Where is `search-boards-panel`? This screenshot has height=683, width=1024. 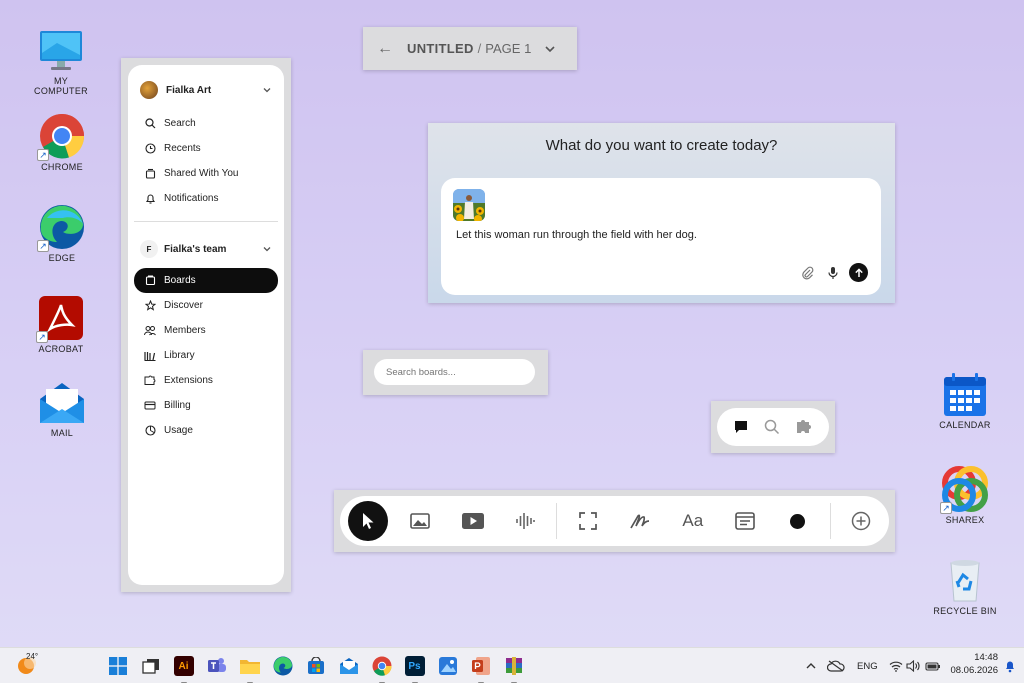
search-boards-panel is located at coordinates (455, 372).